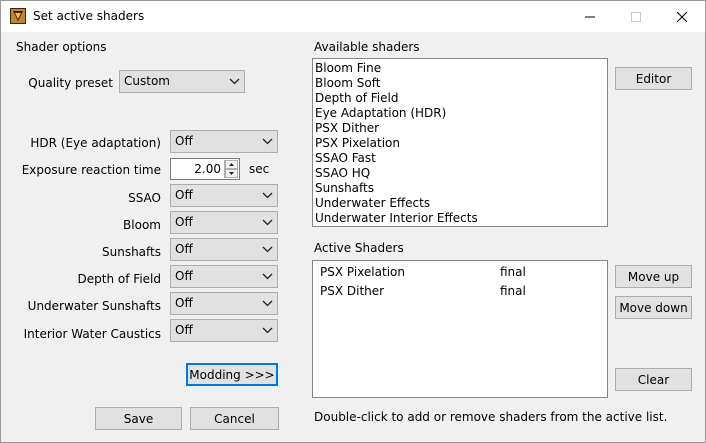 The height and width of the screenshot is (443, 706). Describe the element at coordinates (182, 81) in the screenshot. I see `quality-preset-dropdown: Custom` at that location.